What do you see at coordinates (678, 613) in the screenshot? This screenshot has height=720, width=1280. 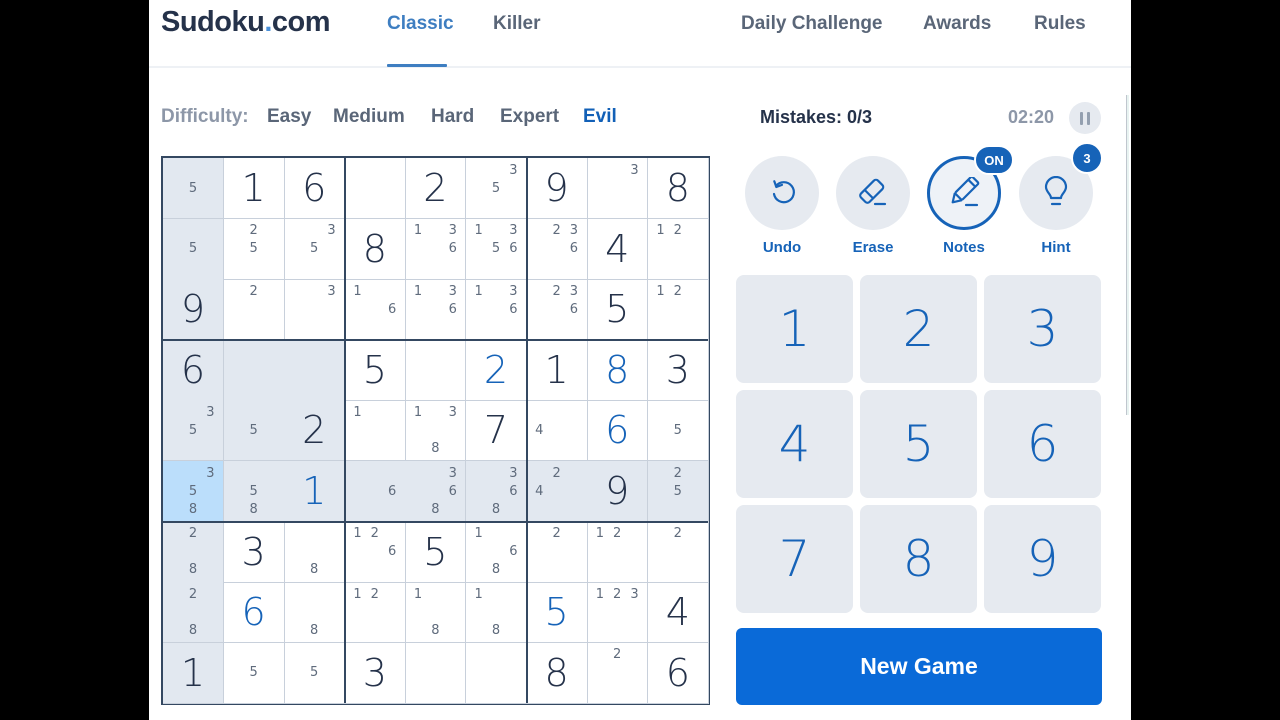 I see `board-cell-r8c9: 4` at bounding box center [678, 613].